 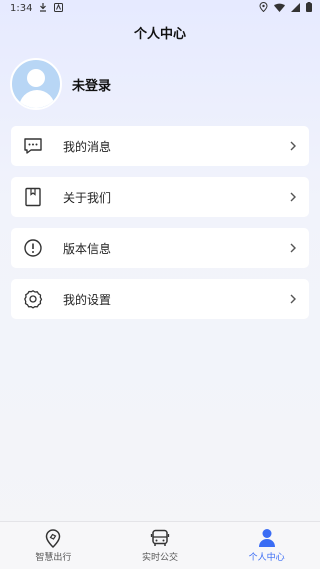 I want to click on profile-section: 未登录, so click(x=60, y=84).